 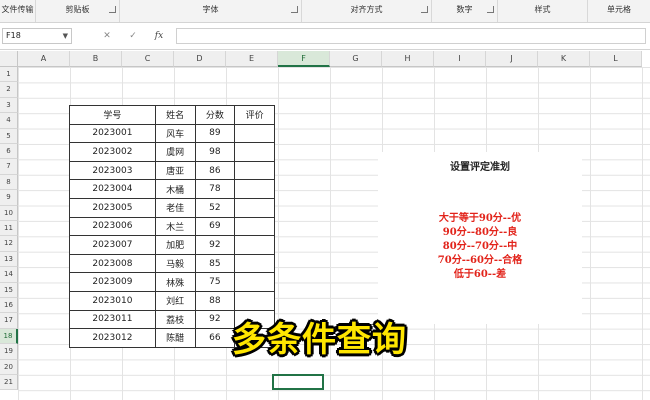 I want to click on table-header-cell: 学号, so click(x=112, y=115).